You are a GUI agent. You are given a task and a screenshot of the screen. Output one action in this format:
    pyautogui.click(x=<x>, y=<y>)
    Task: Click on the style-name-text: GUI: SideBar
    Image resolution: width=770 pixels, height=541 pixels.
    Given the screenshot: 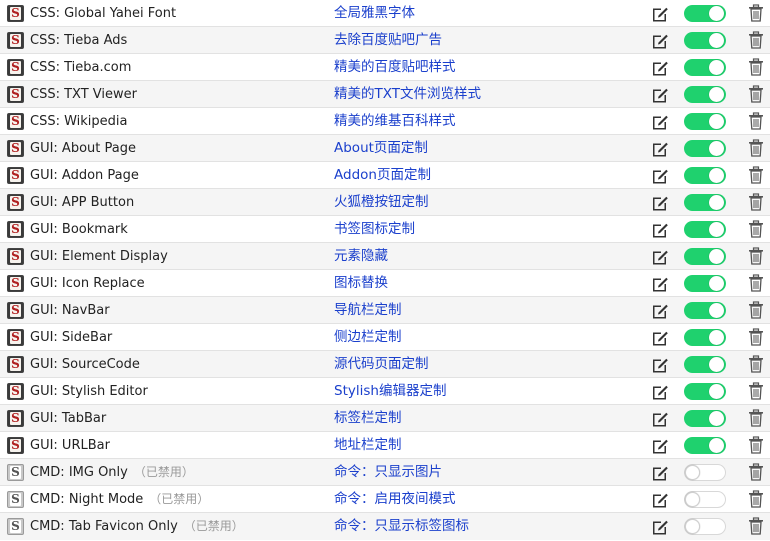 What is the action you would take?
    pyautogui.click(x=71, y=337)
    